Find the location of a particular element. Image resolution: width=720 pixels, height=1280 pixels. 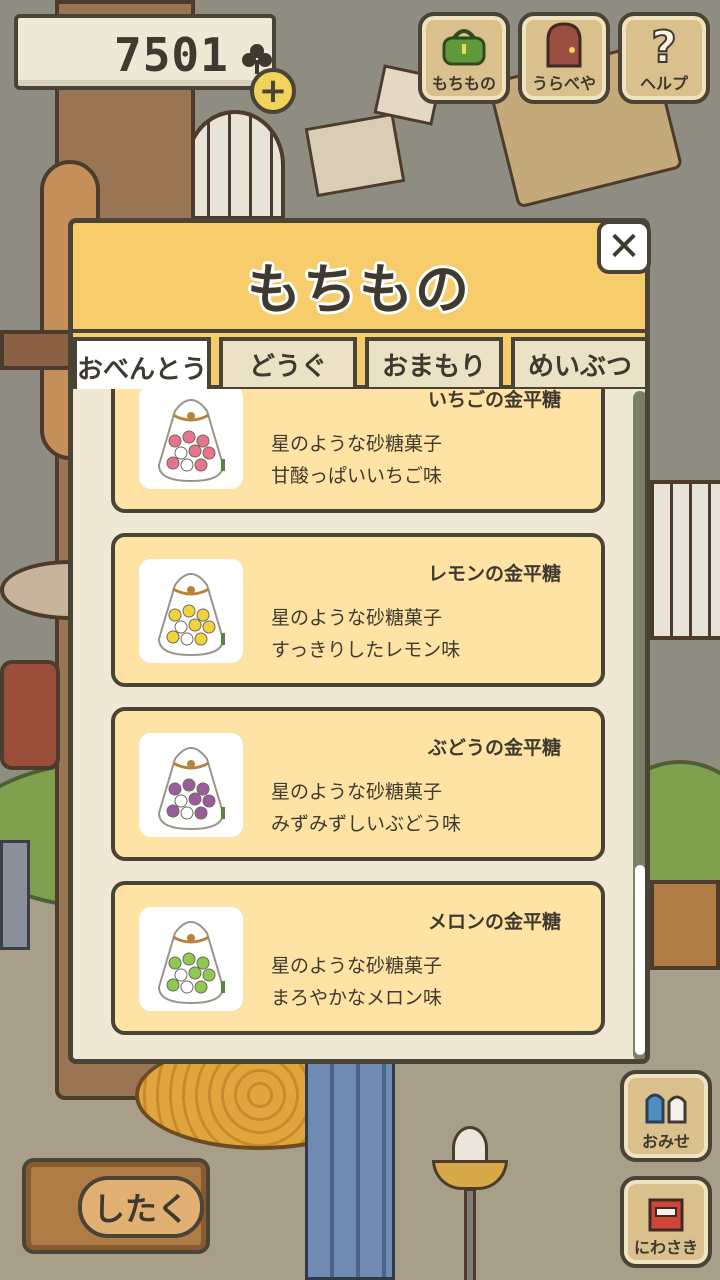

clover-count: 7501 is located at coordinates (171, 55).